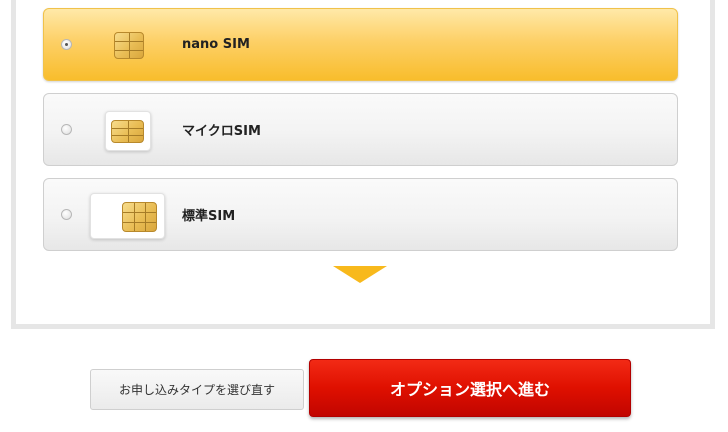 Image resolution: width=728 pixels, height=432 pixels. Describe the element at coordinates (129, 45) in the screenshot. I see `nano-sim-icon` at that location.